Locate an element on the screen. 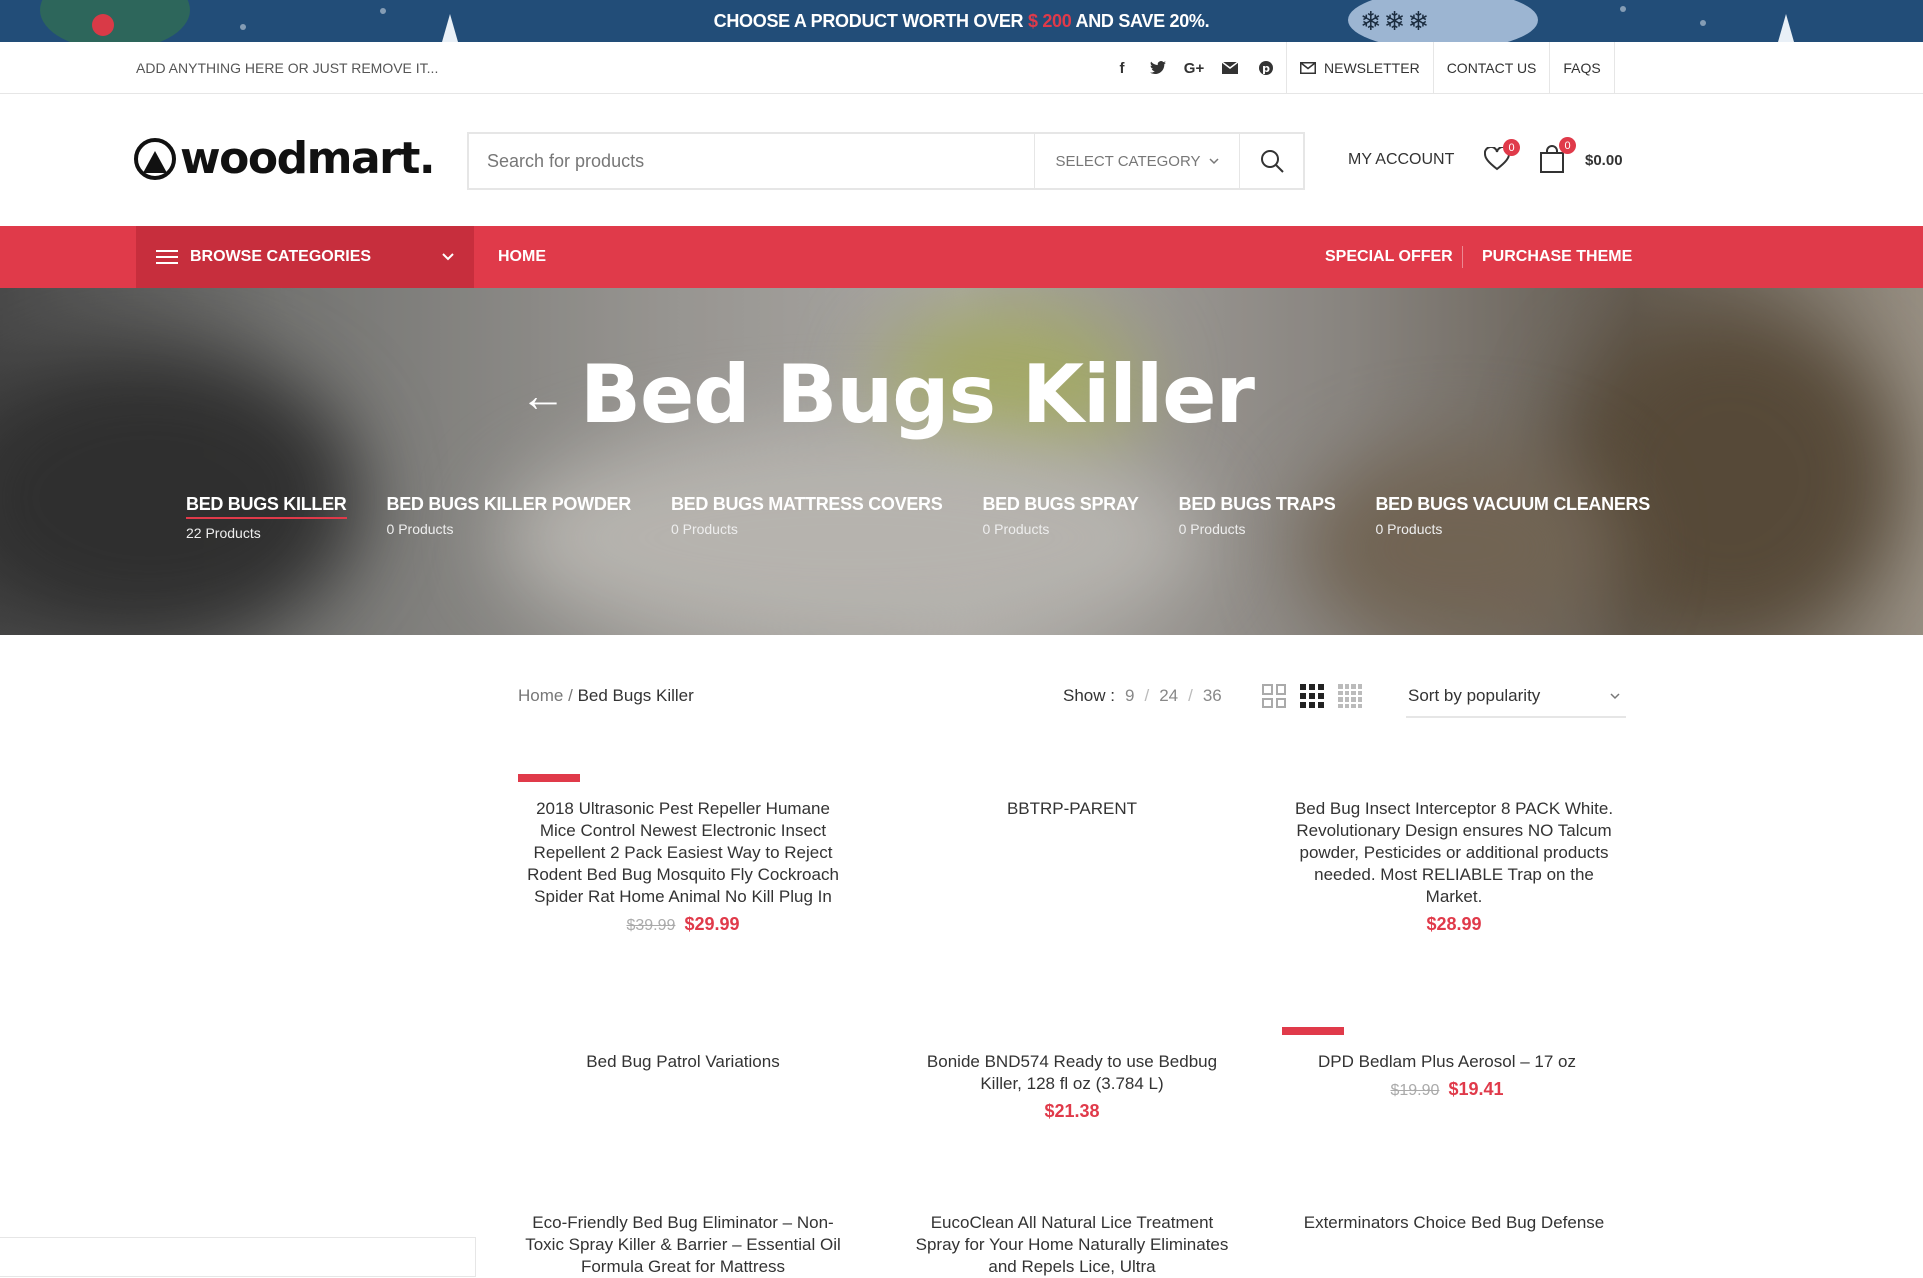  cart-total: $0.00 is located at coordinates (1604, 160).